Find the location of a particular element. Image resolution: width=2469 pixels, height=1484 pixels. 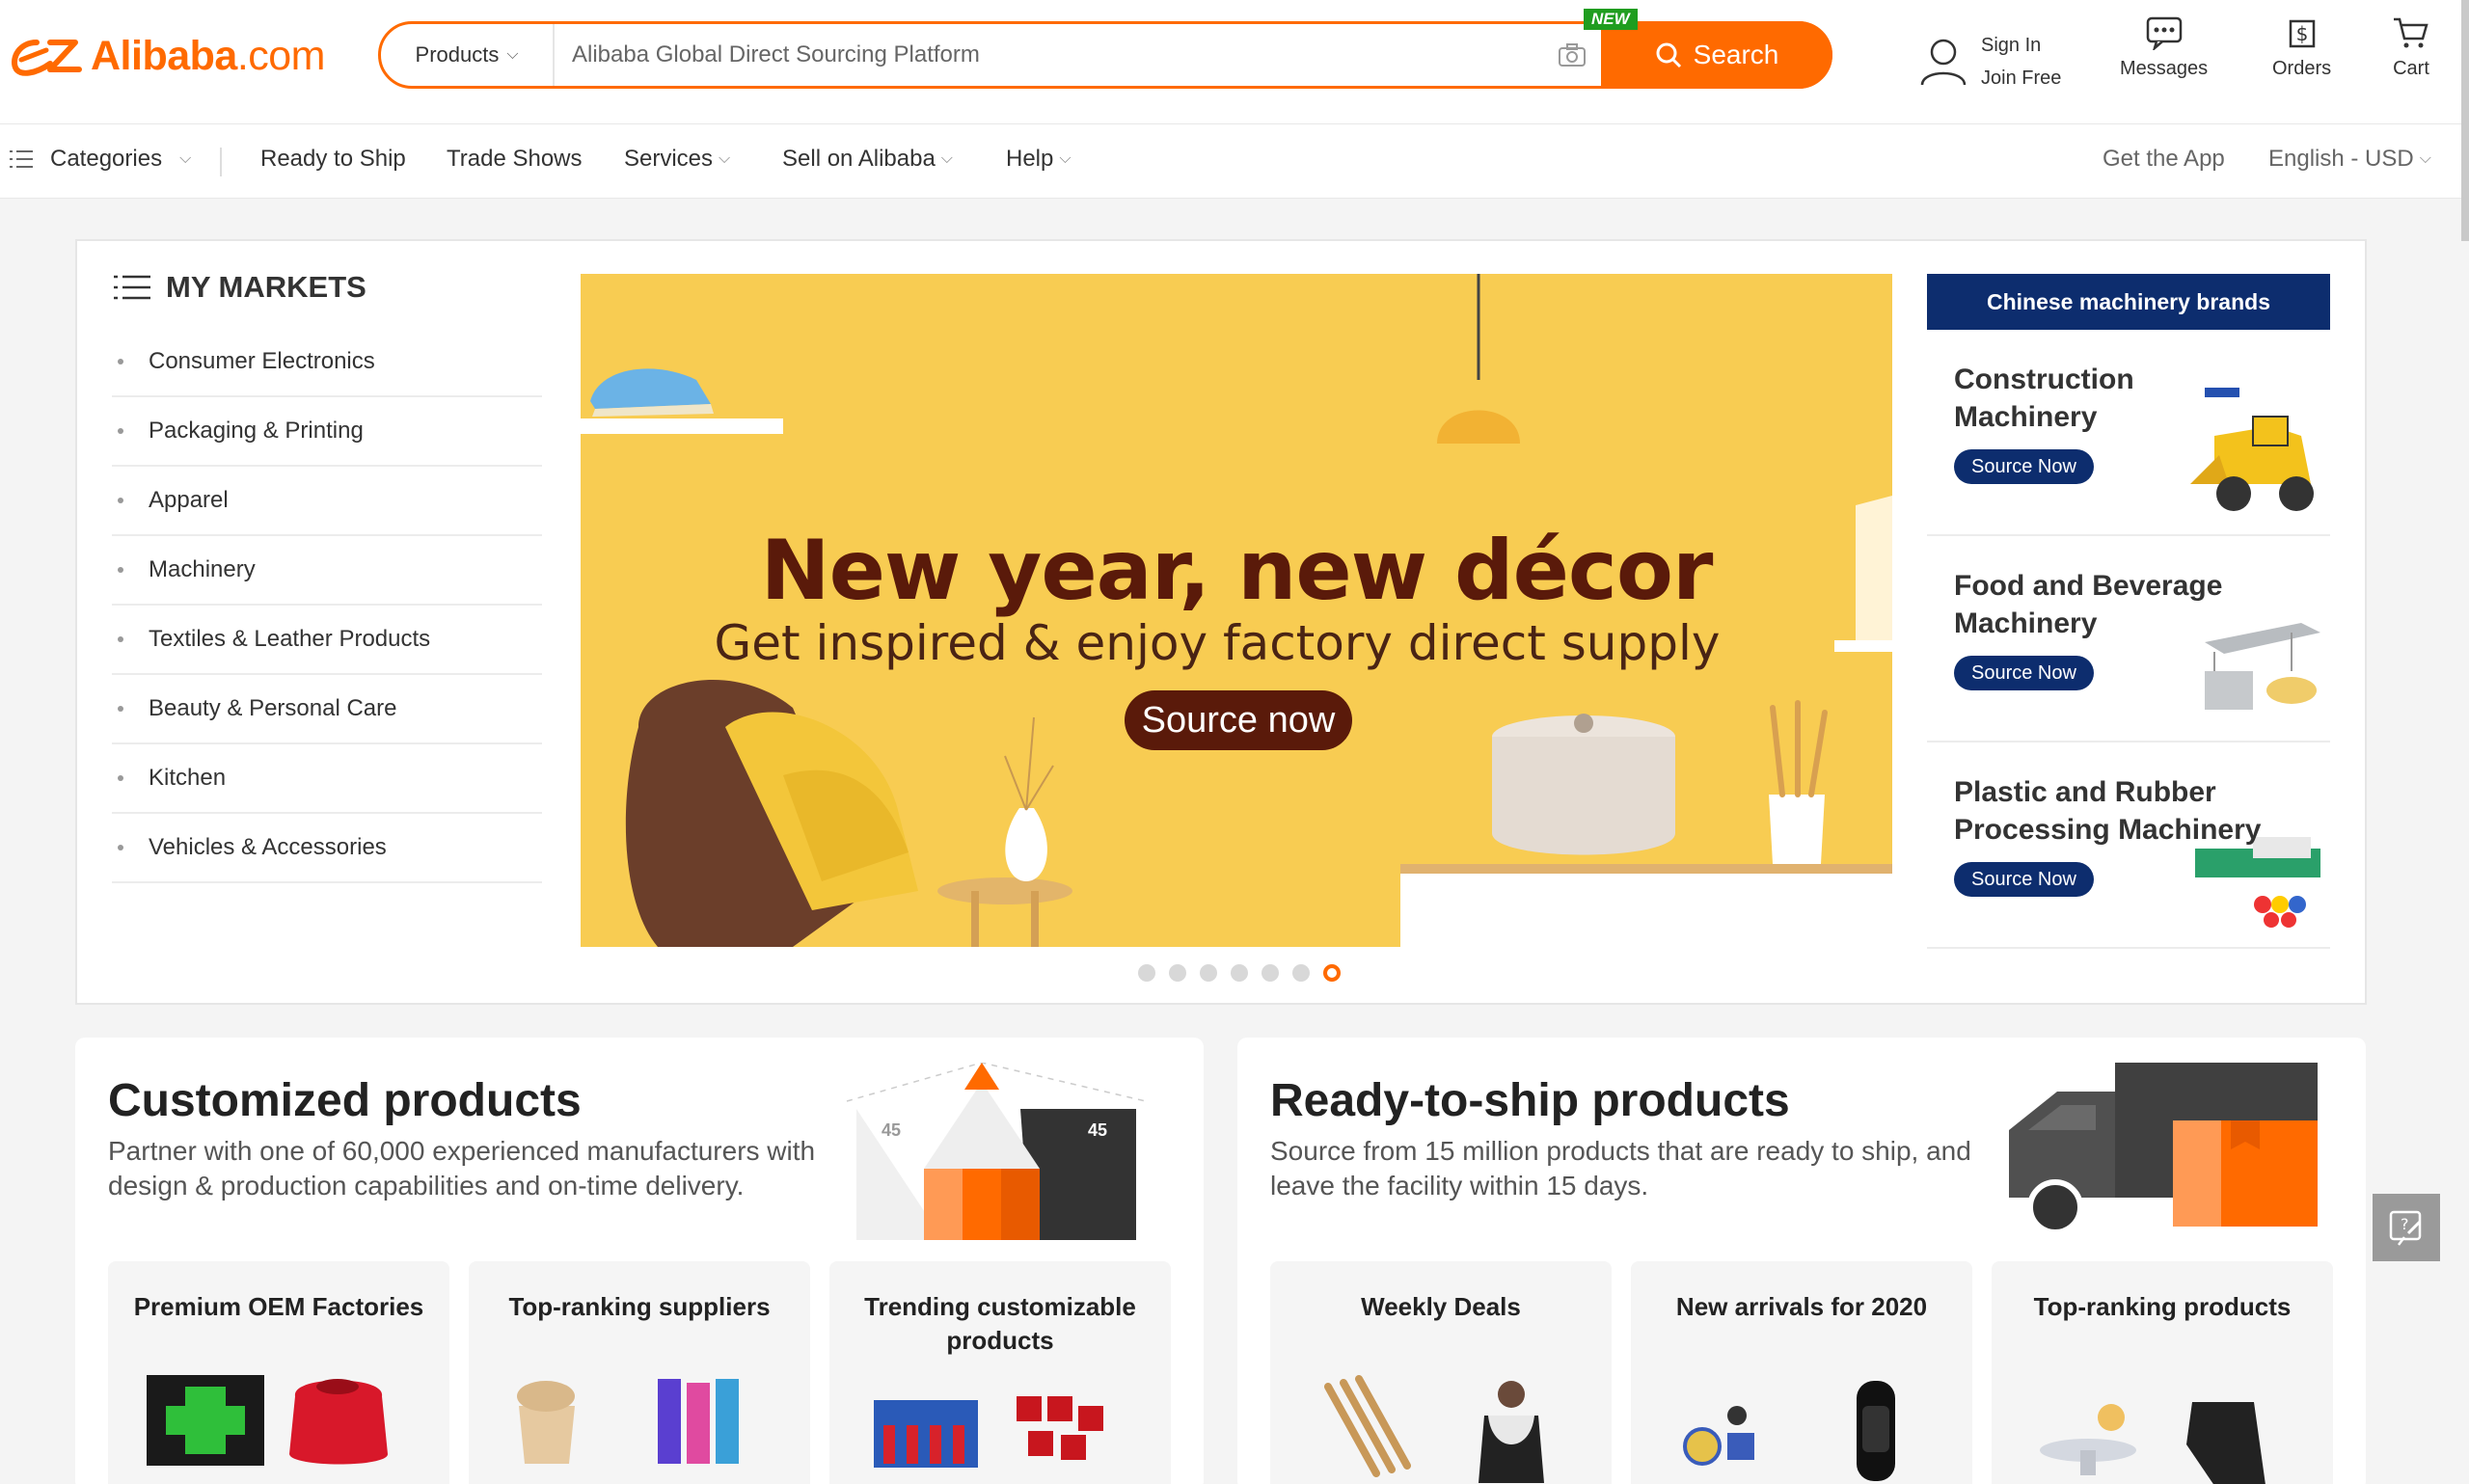

customized-products-title: Customized products is located at coordinates (345, 1100).